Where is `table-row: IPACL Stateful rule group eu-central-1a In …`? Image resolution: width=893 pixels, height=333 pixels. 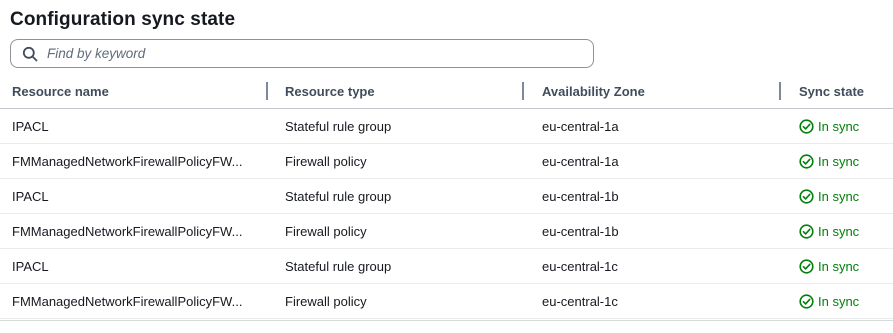
table-row: IPACL Stateful rule group eu-central-1a In … is located at coordinates (446, 126).